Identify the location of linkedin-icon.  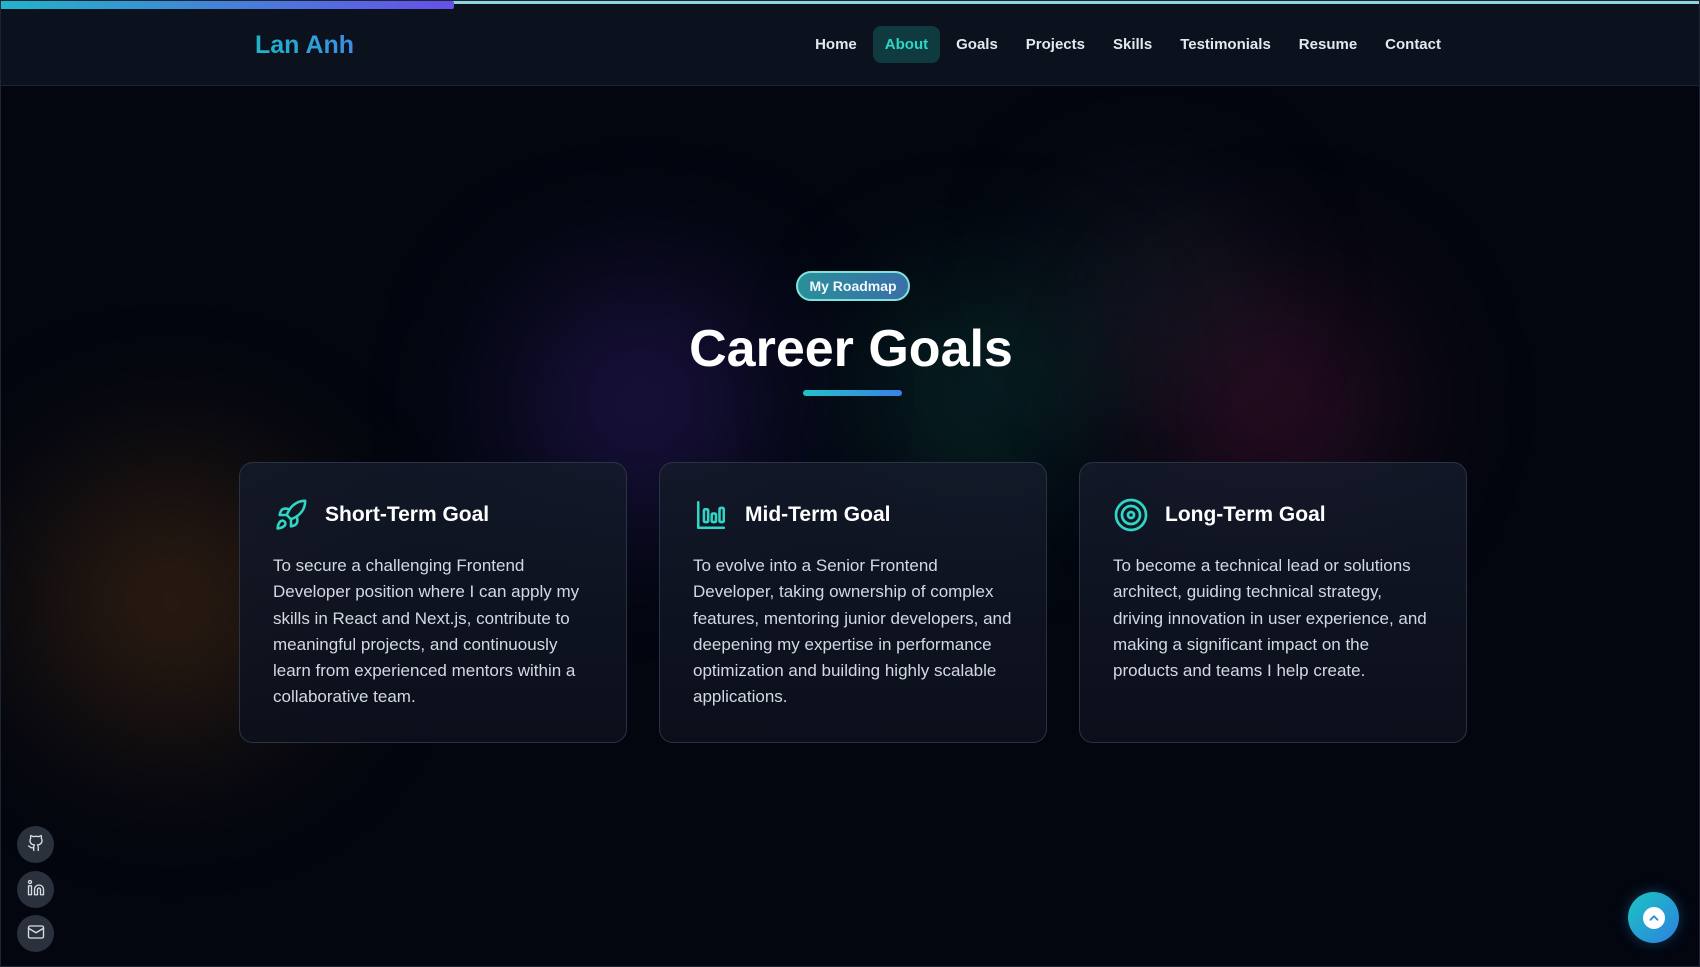
(36, 890).